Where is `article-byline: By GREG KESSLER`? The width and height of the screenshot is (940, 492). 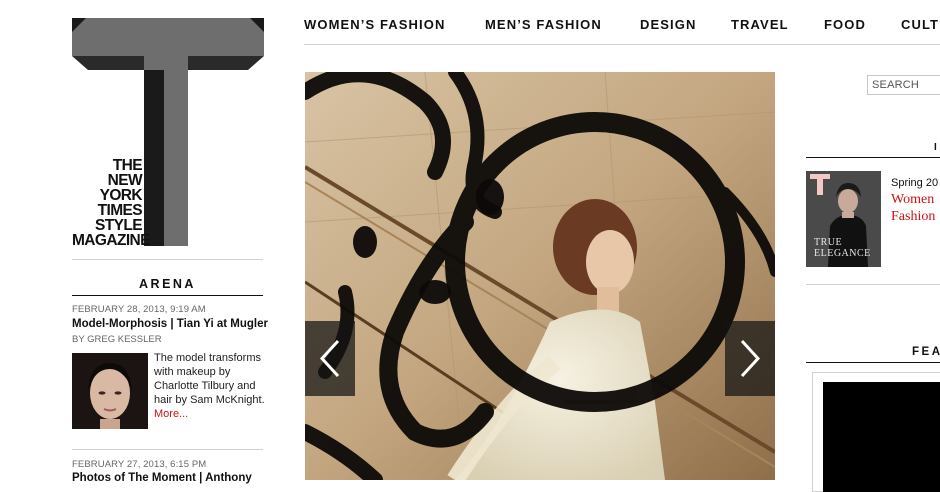 article-byline: By GREG KESSLER is located at coordinates (117, 339).